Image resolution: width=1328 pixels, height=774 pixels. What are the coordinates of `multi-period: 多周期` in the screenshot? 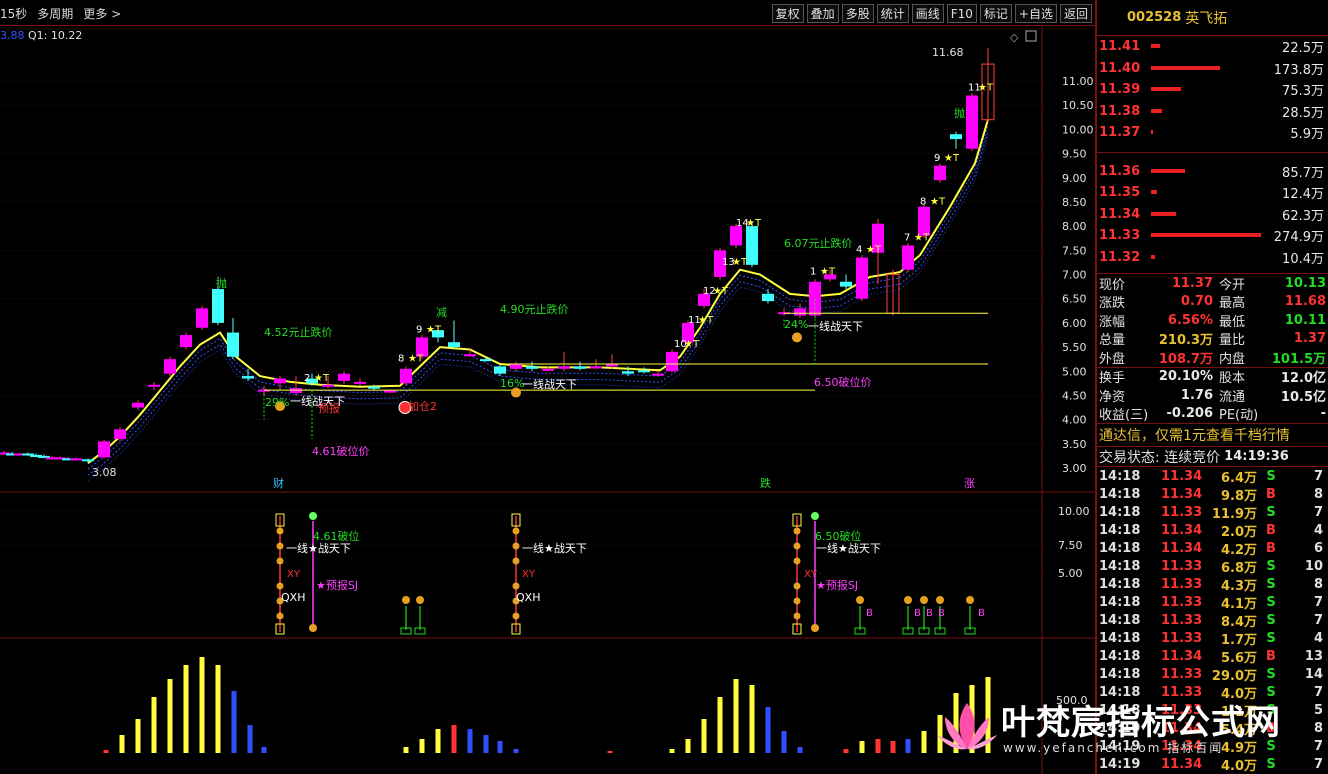 It's located at (55, 13).